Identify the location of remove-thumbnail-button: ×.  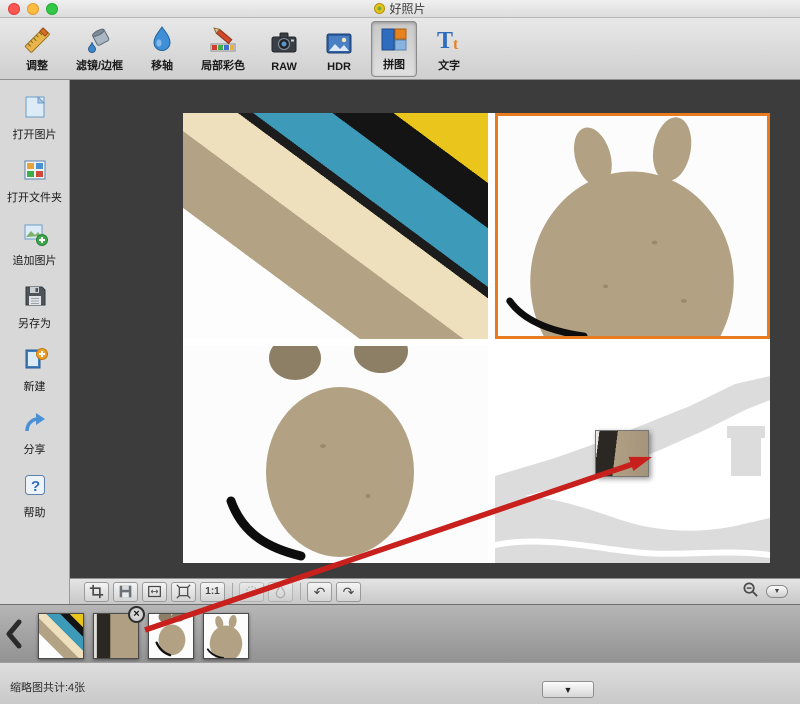
(136, 614).